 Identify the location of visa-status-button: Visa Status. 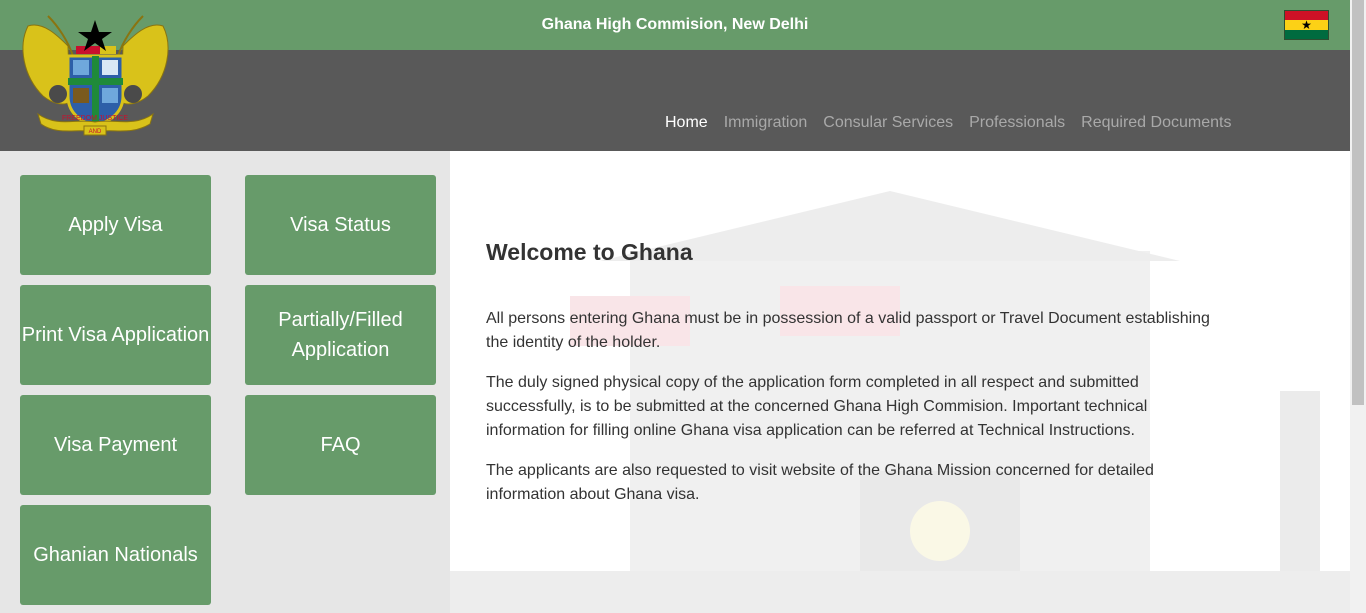
(340, 225).